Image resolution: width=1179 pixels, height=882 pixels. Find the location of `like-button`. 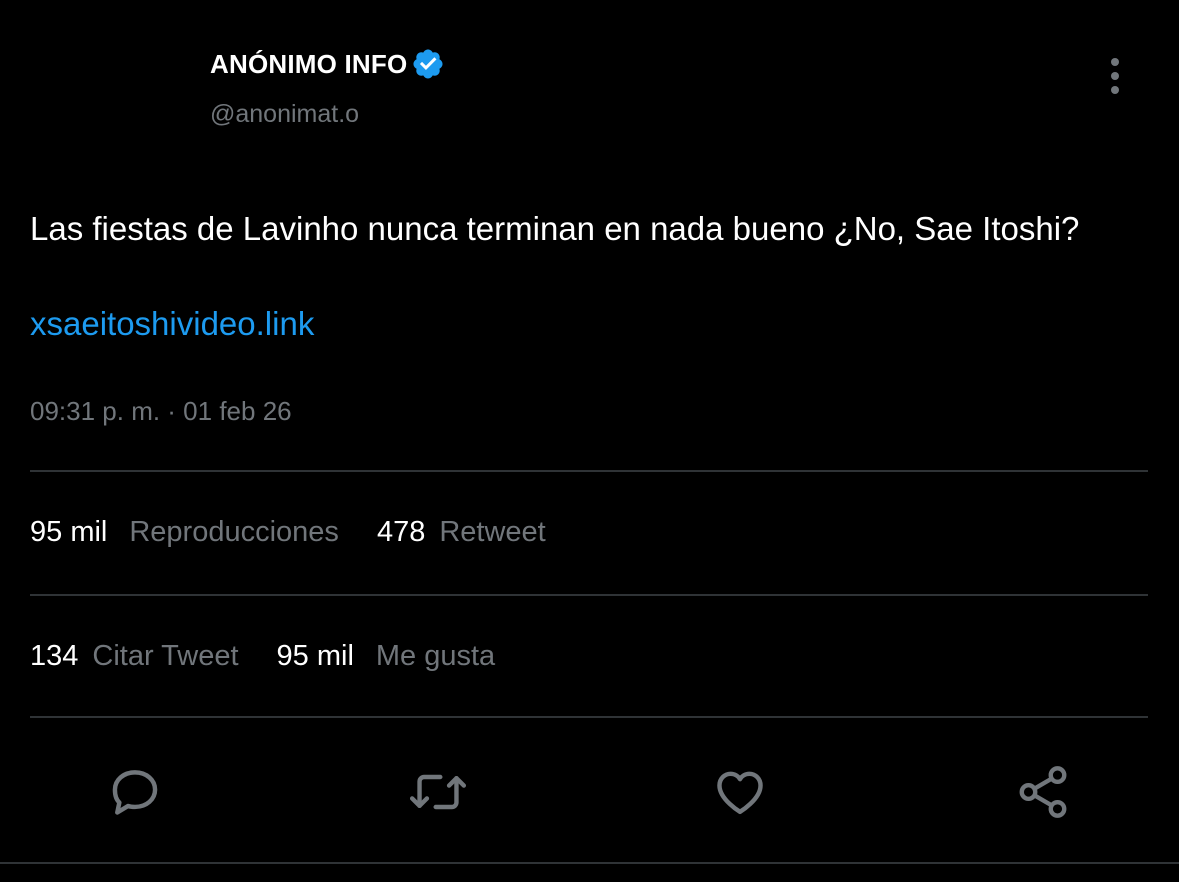

like-button is located at coordinates (740, 792).